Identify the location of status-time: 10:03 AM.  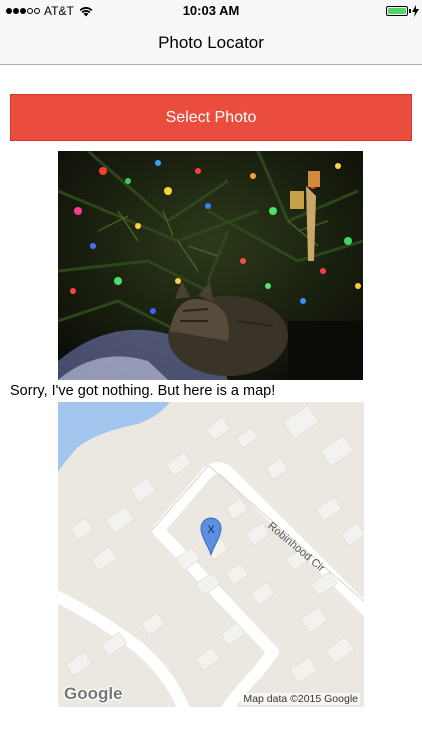
(211, 10).